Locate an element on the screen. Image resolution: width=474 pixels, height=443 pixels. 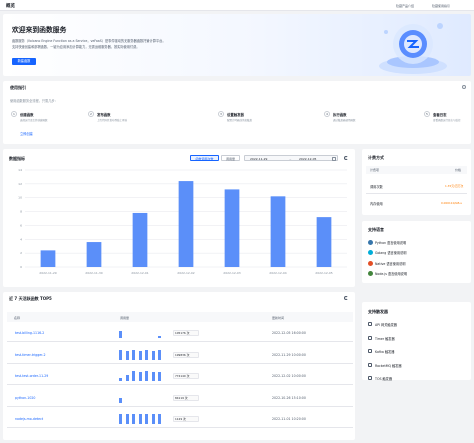
settings-icon is located at coordinates (464, 87).